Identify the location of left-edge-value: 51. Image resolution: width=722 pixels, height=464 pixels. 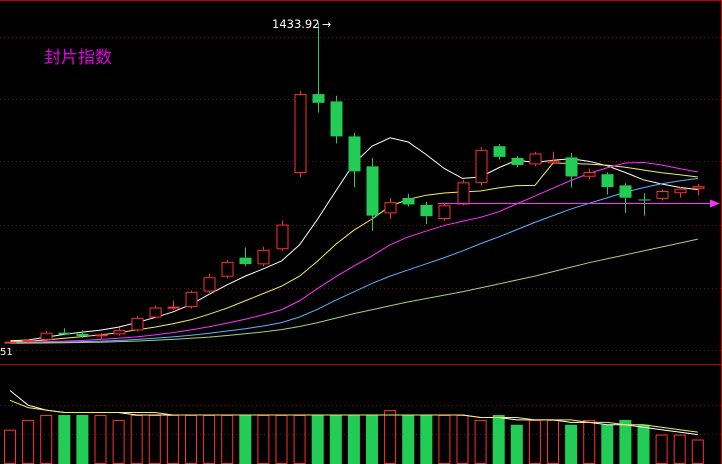
(6, 352).